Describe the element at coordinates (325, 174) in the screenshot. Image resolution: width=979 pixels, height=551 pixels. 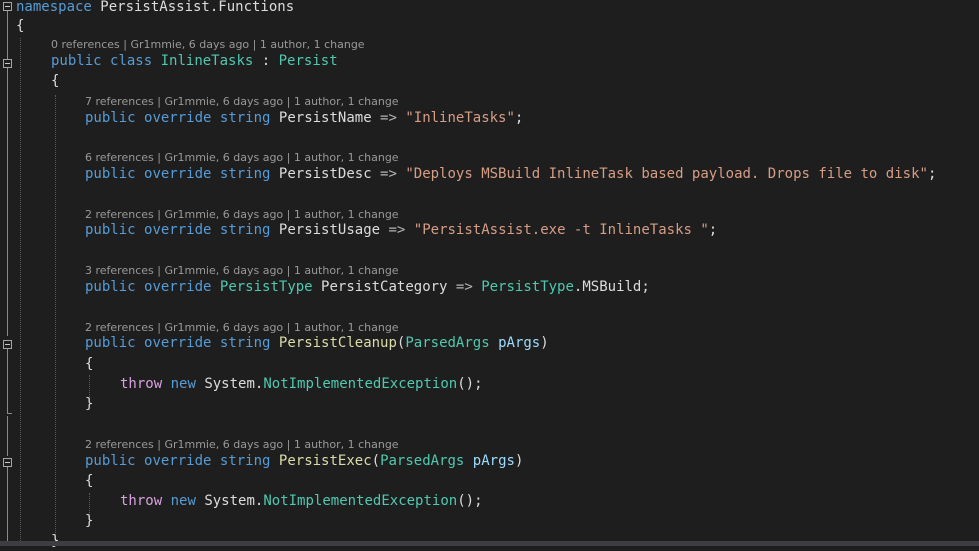
I see `property-name: PersistDesc` at that location.